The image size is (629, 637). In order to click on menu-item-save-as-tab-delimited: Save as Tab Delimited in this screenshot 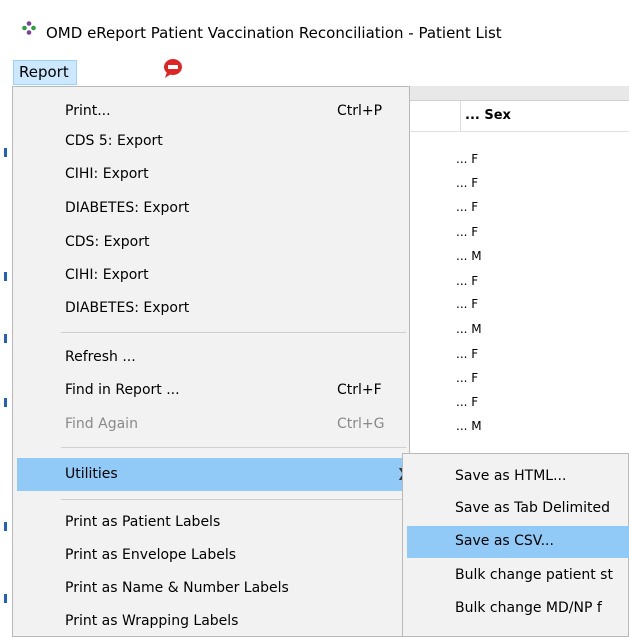, I will do `click(518, 509)`.